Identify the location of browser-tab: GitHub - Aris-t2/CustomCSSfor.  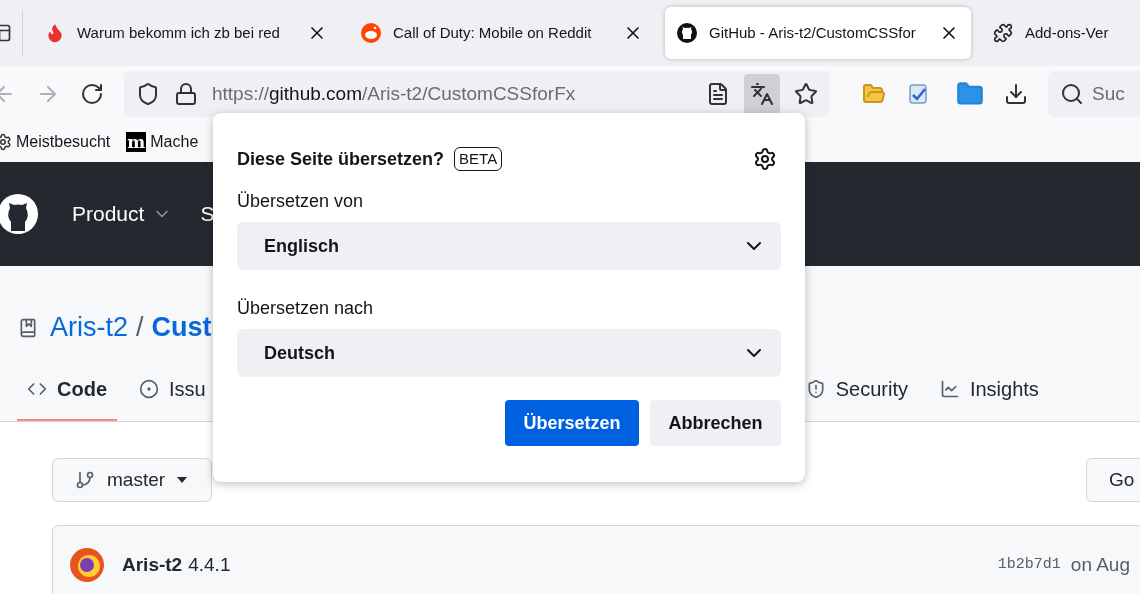
(818, 33).